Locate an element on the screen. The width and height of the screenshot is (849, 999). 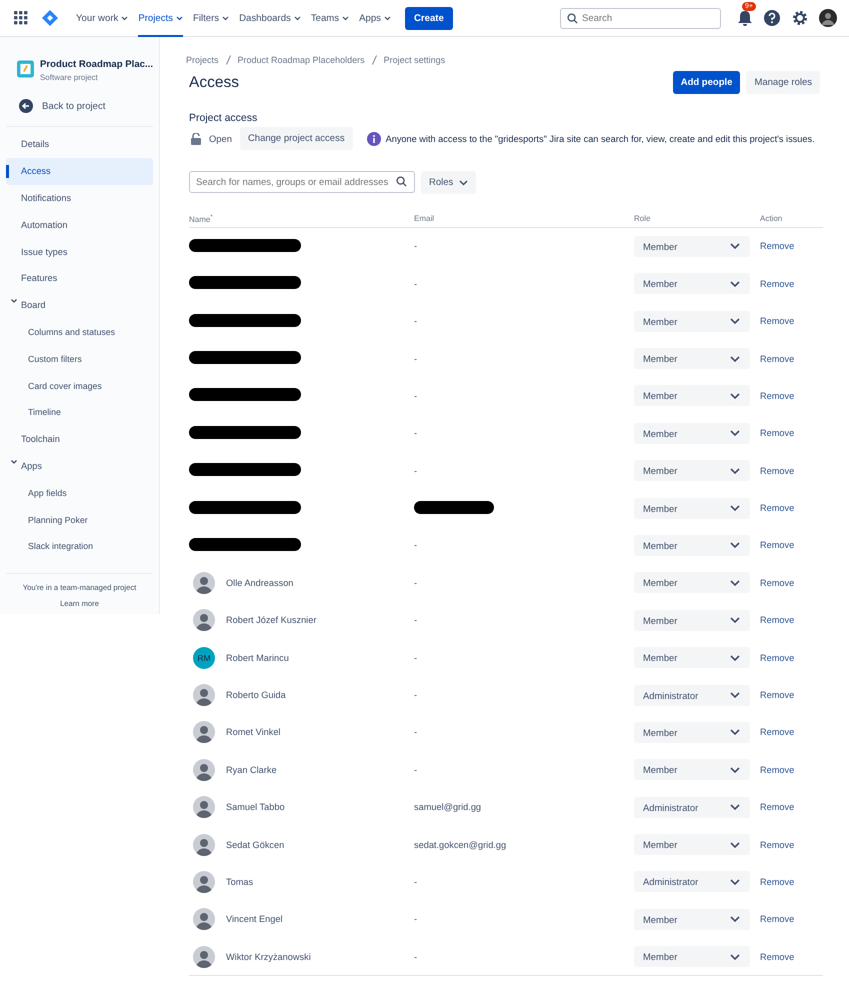
back-link: Back to project is located at coordinates (79, 97).